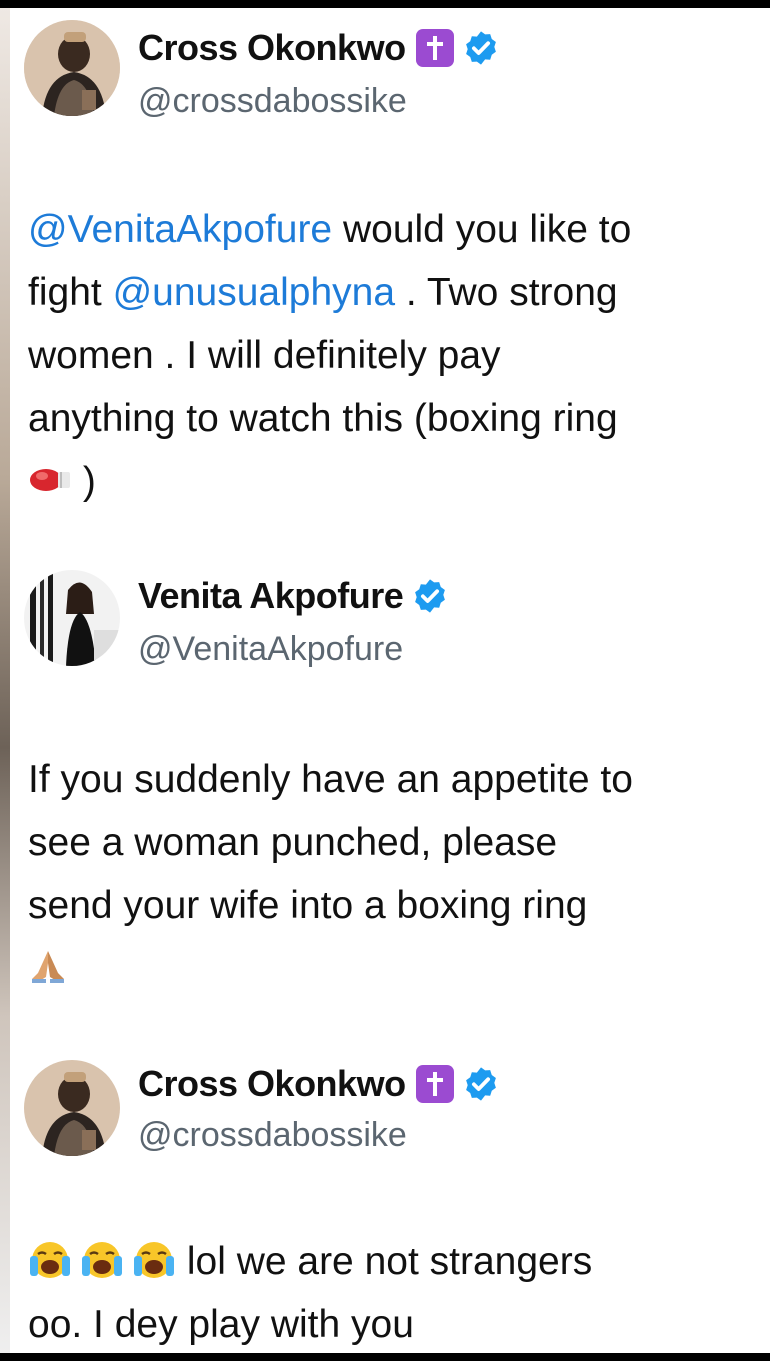 This screenshot has height=1361, width=770. I want to click on body-line: lol we are not strangers, so click(398, 1261).